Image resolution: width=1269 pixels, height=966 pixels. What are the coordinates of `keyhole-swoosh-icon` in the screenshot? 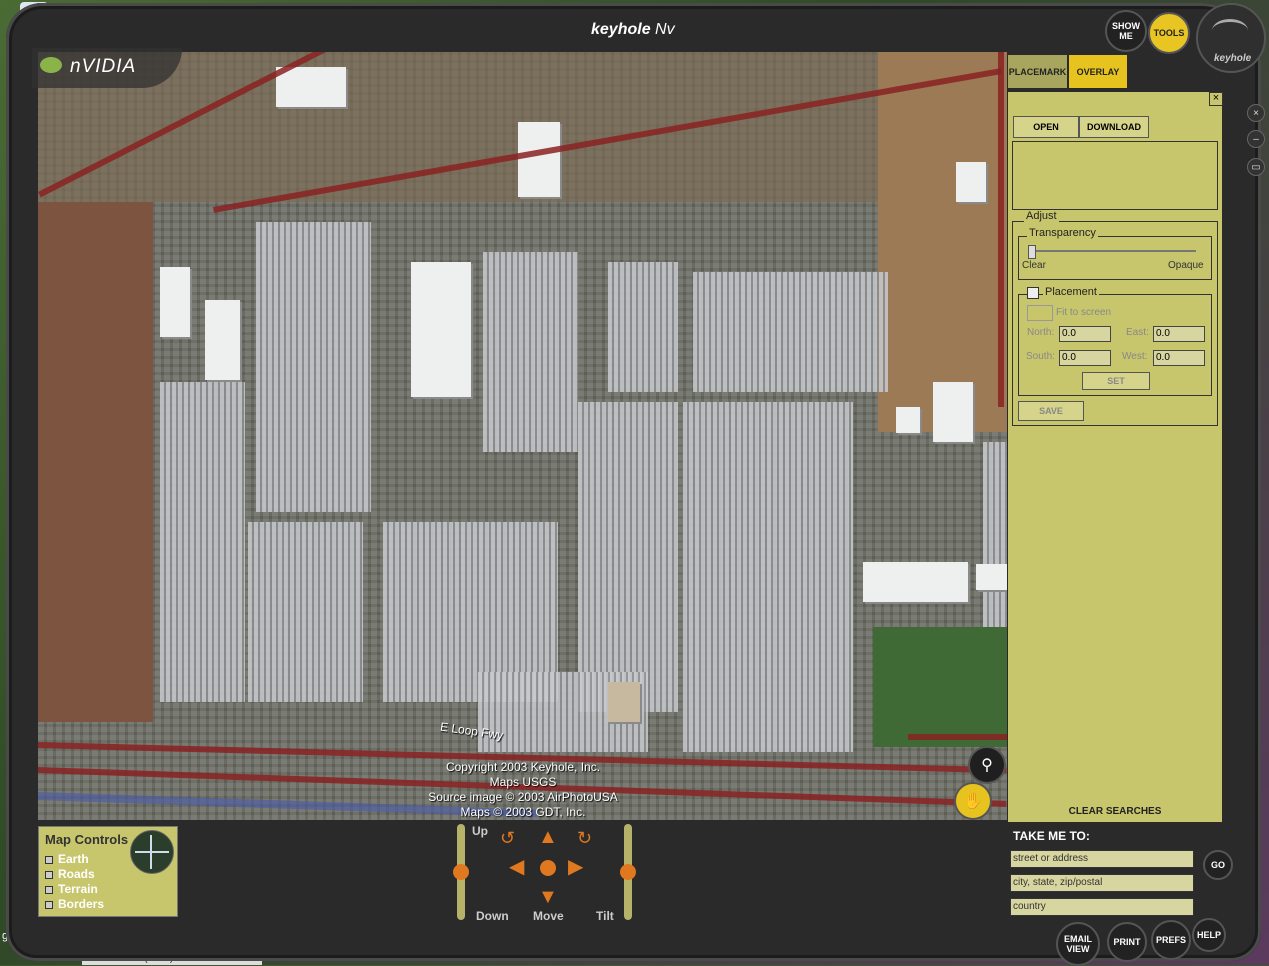 It's located at (1230, 30).